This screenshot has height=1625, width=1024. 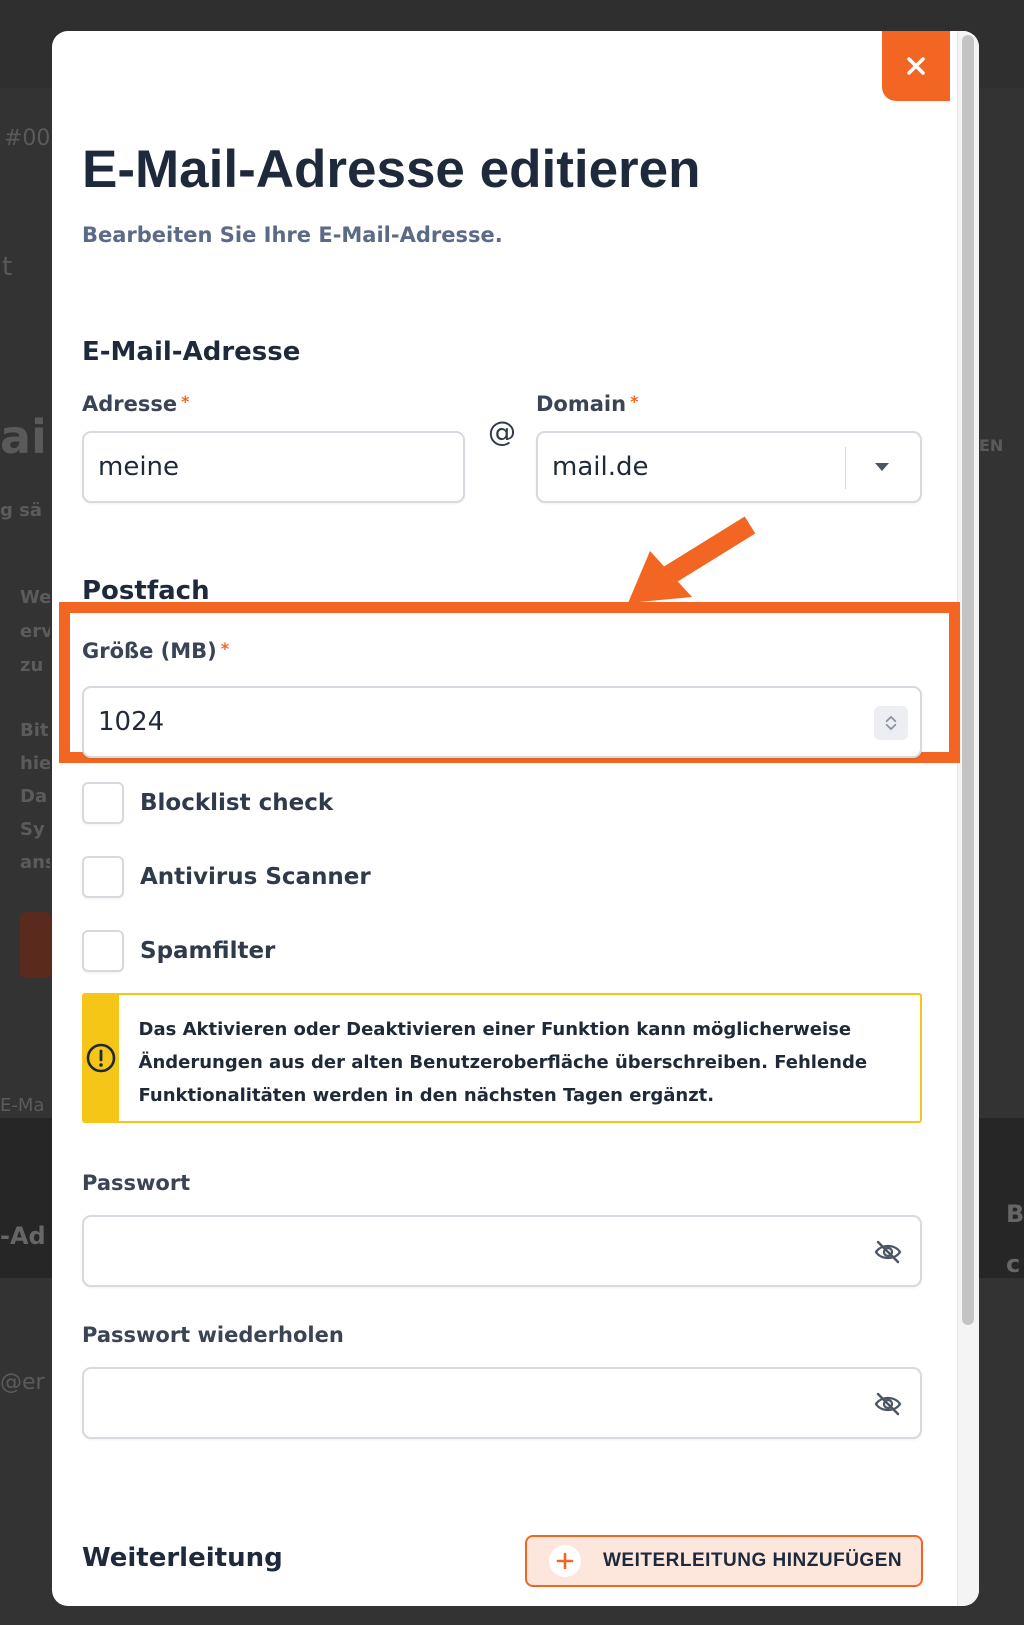 I want to click on address-input: meine, so click(x=273, y=467).